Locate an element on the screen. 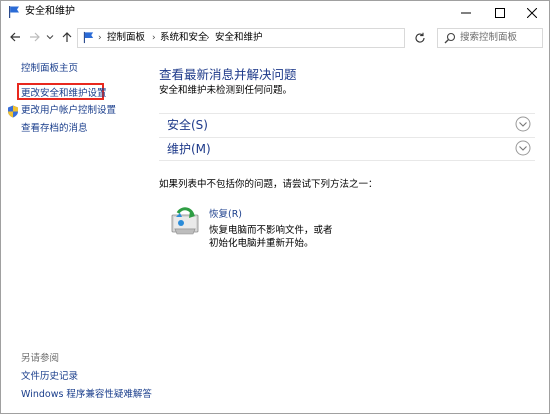  file-history-link: 文件历史记录 is located at coordinates (49, 377).